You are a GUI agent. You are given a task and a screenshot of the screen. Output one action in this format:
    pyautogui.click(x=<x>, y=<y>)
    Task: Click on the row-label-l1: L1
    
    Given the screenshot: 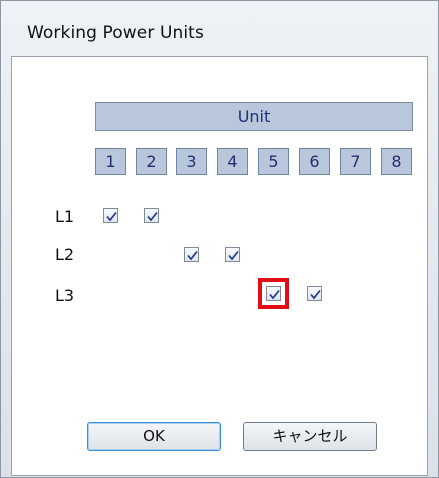 What is the action you would take?
    pyautogui.click(x=65, y=216)
    